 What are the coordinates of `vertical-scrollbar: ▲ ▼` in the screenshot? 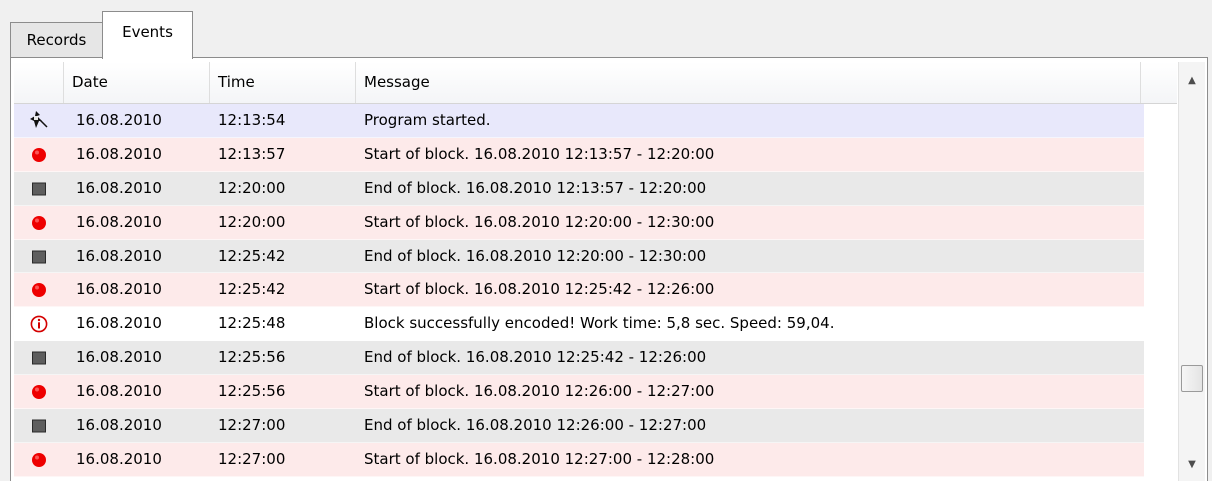 It's located at (1191, 271).